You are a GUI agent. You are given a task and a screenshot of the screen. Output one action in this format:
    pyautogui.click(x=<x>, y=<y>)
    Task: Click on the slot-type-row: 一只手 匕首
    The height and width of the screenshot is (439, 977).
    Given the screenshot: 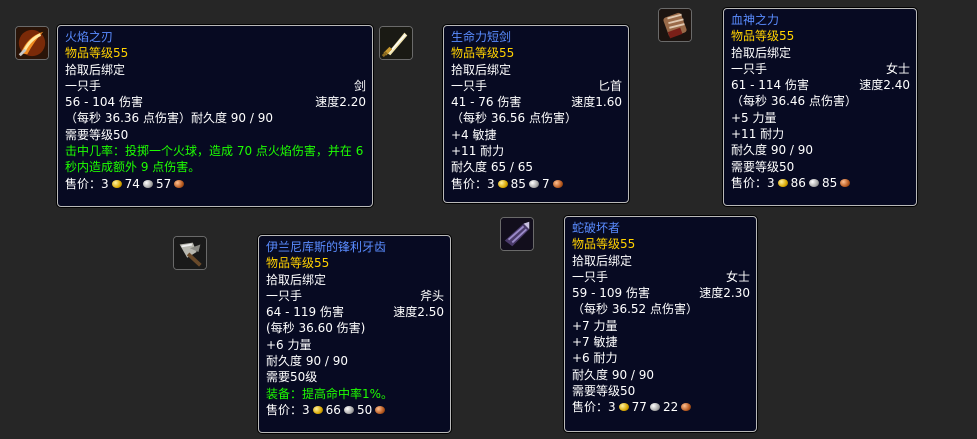 What is the action you would take?
    pyautogui.click(x=536, y=86)
    